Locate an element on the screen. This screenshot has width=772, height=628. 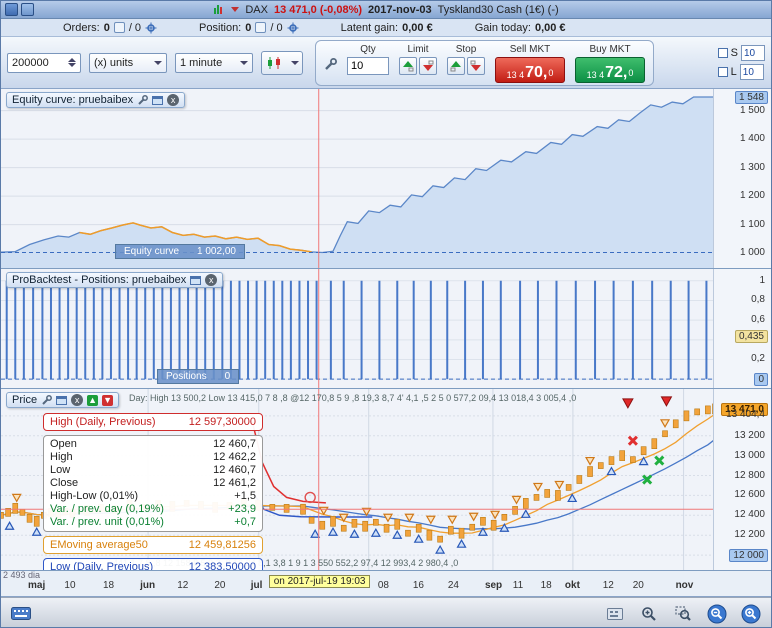
orders-group: Orders: 0 / 0 is located at coordinates (110, 28).